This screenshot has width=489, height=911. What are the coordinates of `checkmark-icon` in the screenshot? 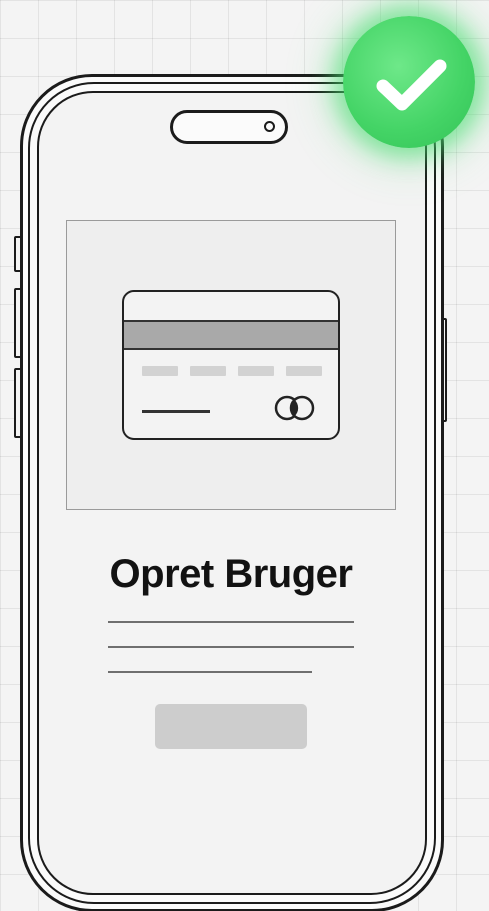 It's located at (409, 82).